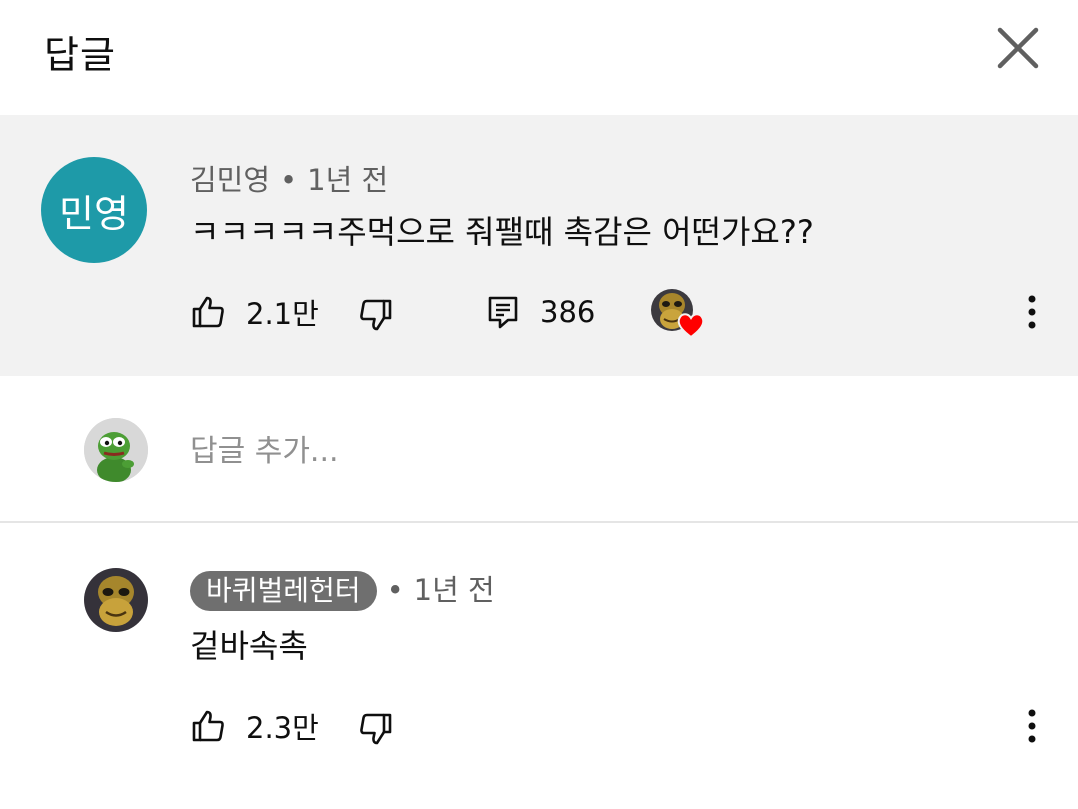 This screenshot has height=809, width=1078. I want to click on comment-text: 겉바속촉, so click(249, 646).